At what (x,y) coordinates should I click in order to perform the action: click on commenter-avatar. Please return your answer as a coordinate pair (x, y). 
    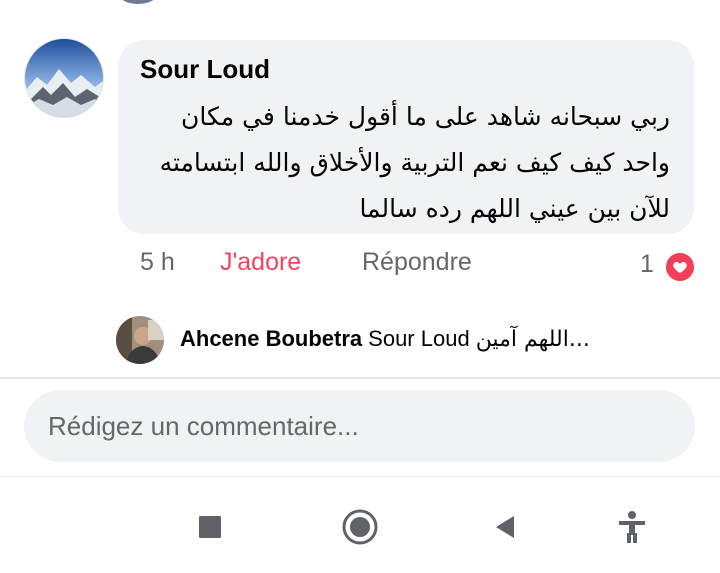
    Looking at the image, I should click on (64, 78).